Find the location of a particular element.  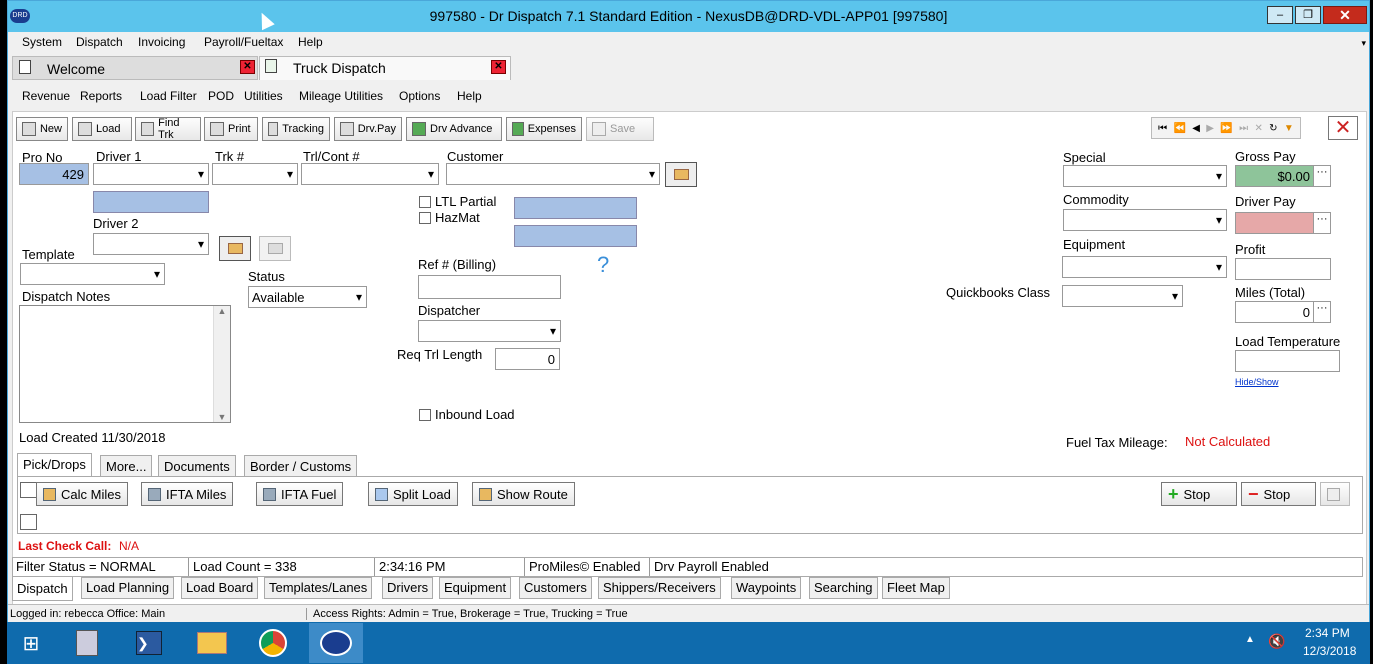

close-button: ✕ is located at coordinates (1345, 15).